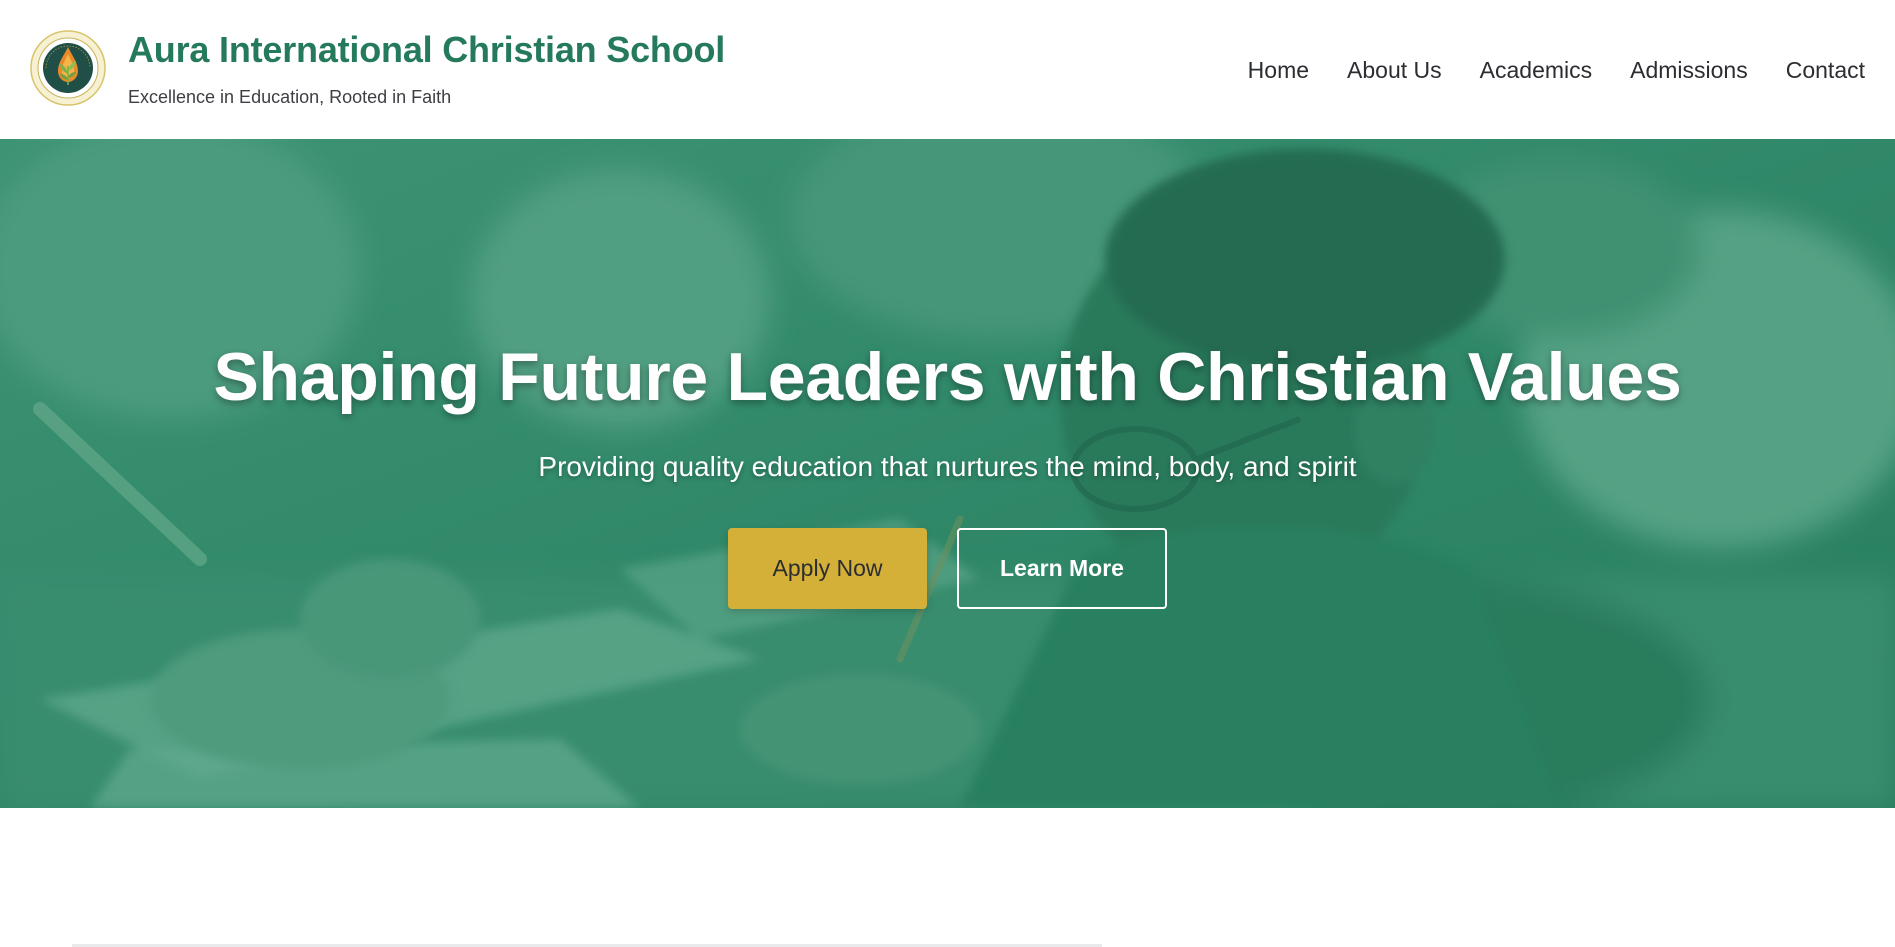 This screenshot has height=947, width=1895. Describe the element at coordinates (947, 568) in the screenshot. I see `hero-actions: Apply Now Learn More` at that location.